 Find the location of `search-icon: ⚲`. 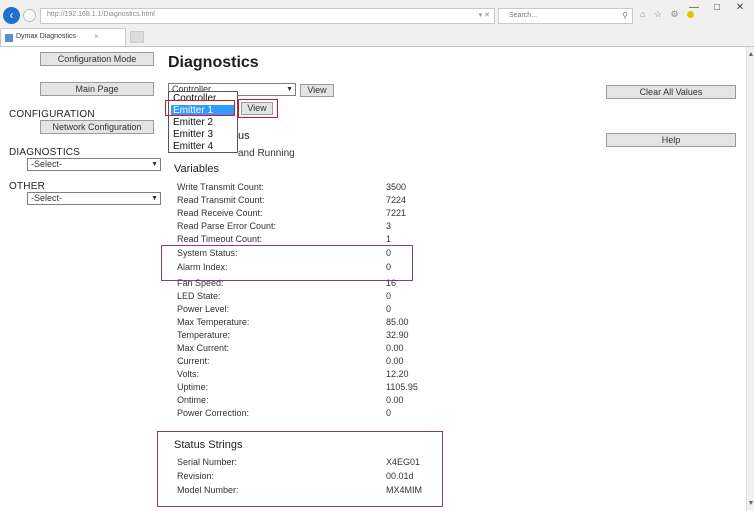

search-icon: ⚲ is located at coordinates (625, 15).